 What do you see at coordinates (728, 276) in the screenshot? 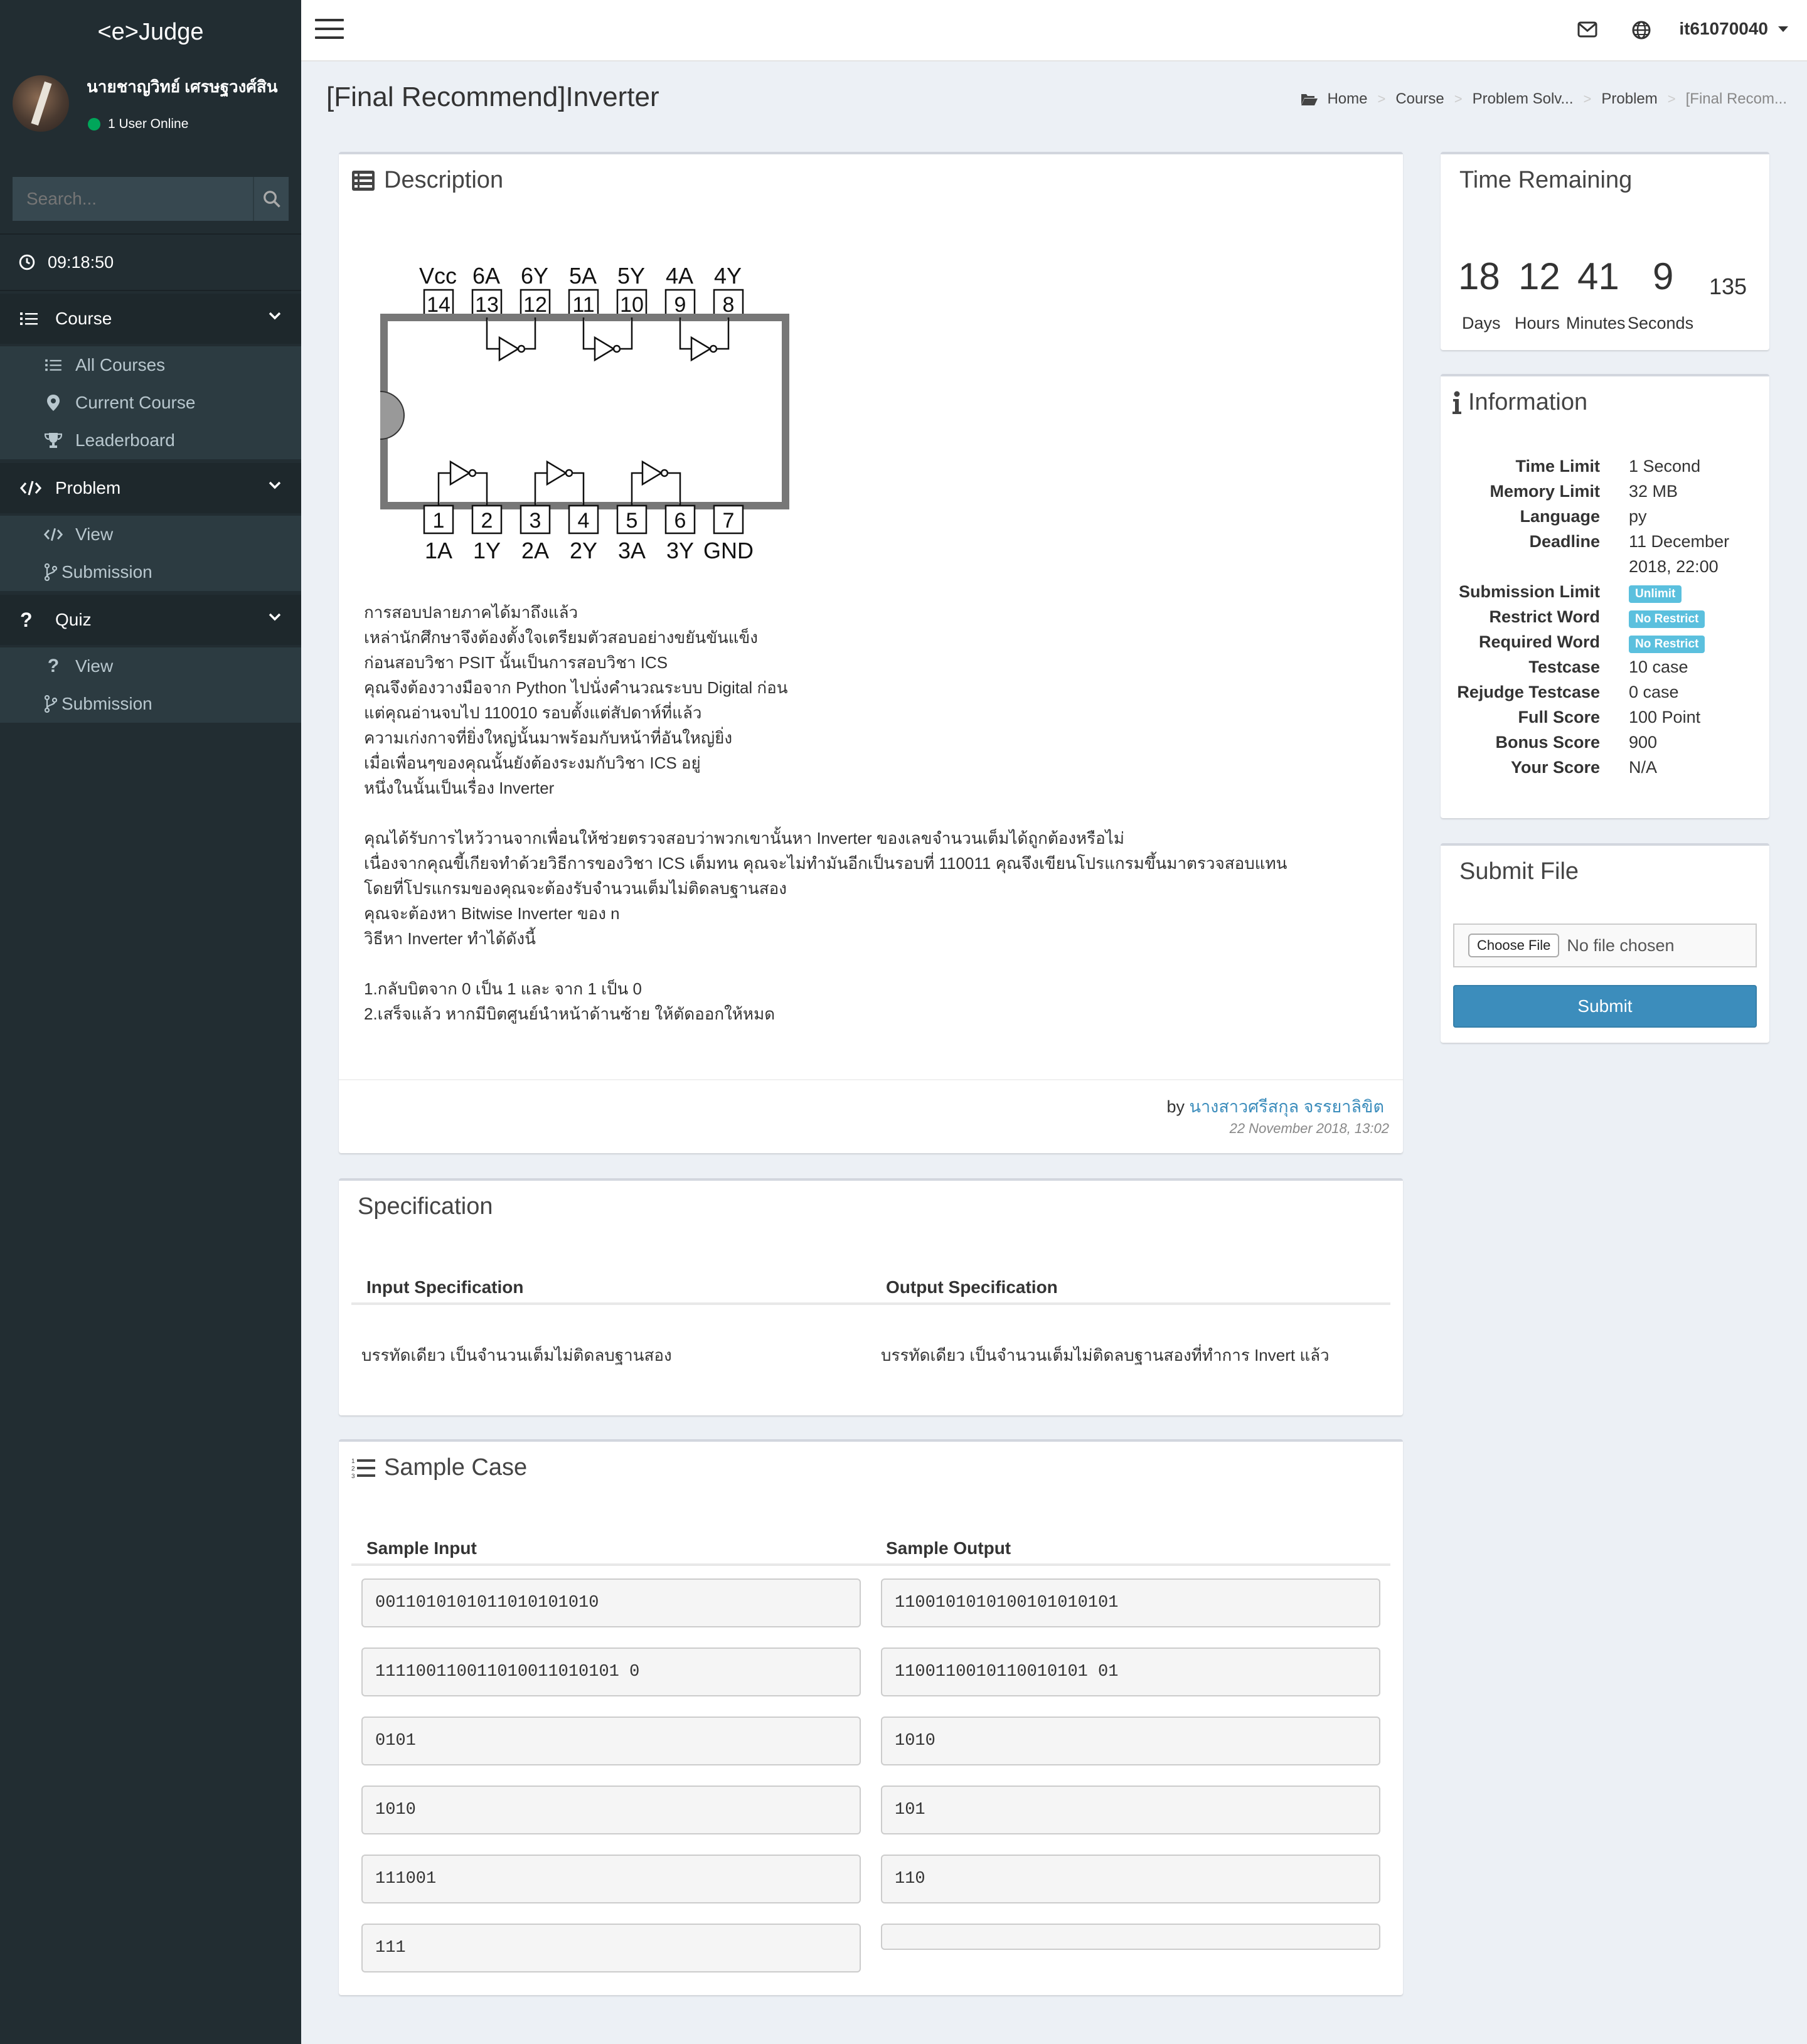
I see `pin-label-text: 4Y` at bounding box center [728, 276].